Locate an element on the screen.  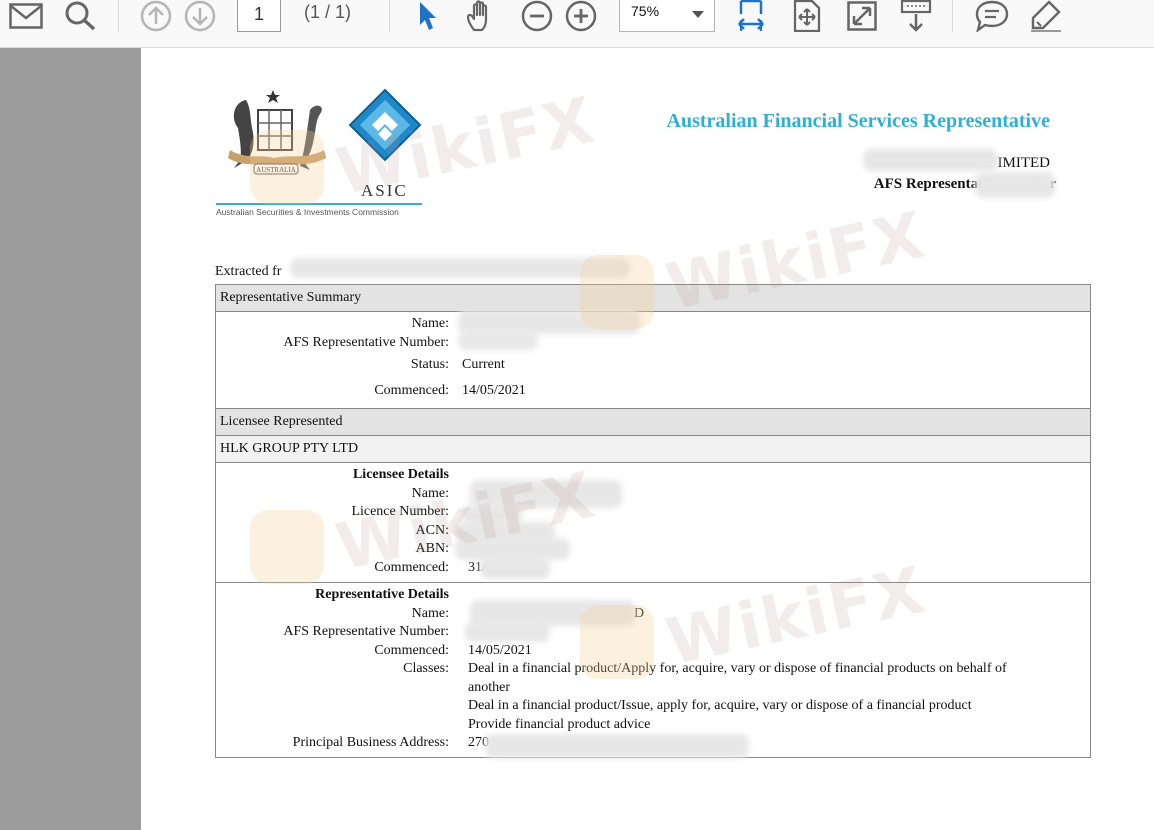
fullscreen-icon is located at coordinates (862, 16).